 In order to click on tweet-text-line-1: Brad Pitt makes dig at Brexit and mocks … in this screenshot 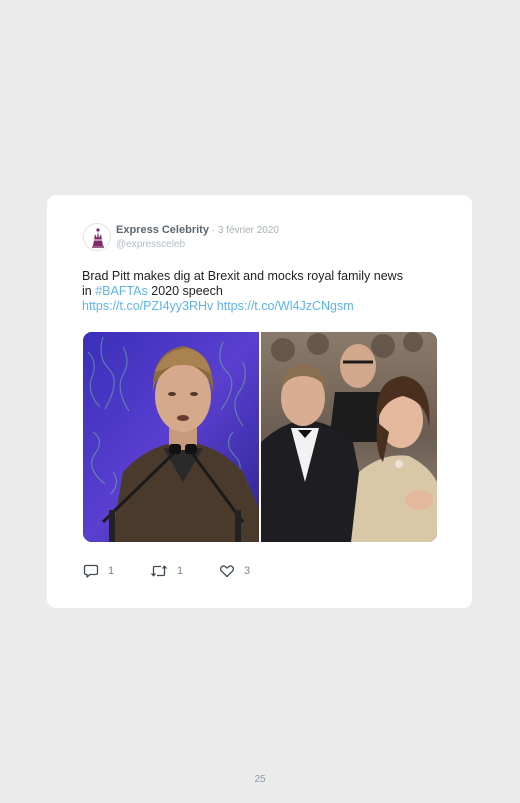, I will do `click(242, 276)`.